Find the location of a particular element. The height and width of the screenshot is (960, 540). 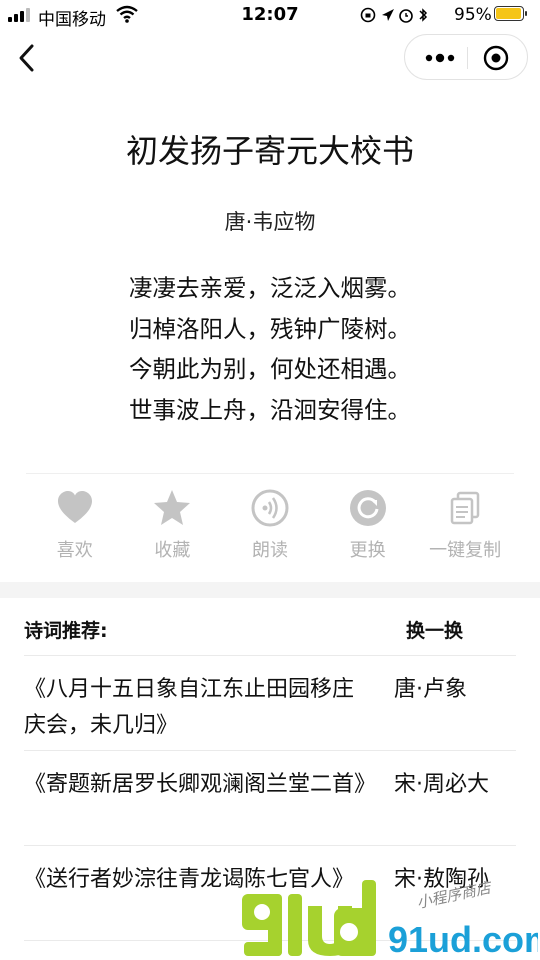

shuffle-button: 换一换 is located at coordinates (434, 629).